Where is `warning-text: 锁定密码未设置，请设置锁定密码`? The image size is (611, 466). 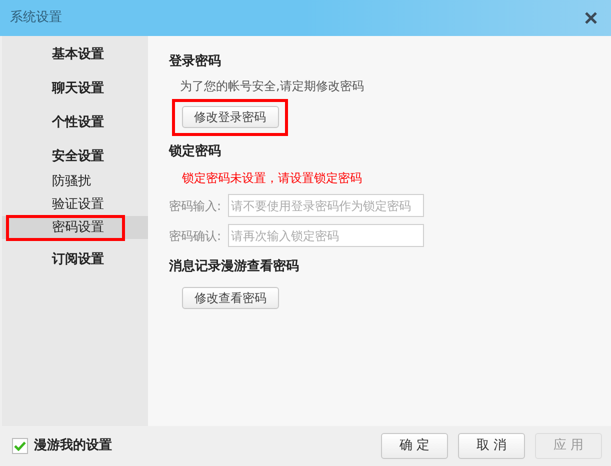
warning-text: 锁定密码未设置，请设置锁定密码 is located at coordinates (272, 178).